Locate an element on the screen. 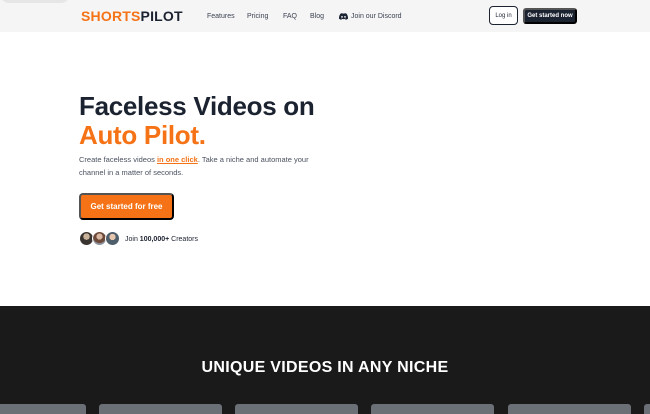 This screenshot has width=650, height=414. get-started-free-button: Get started for free is located at coordinates (126, 206).